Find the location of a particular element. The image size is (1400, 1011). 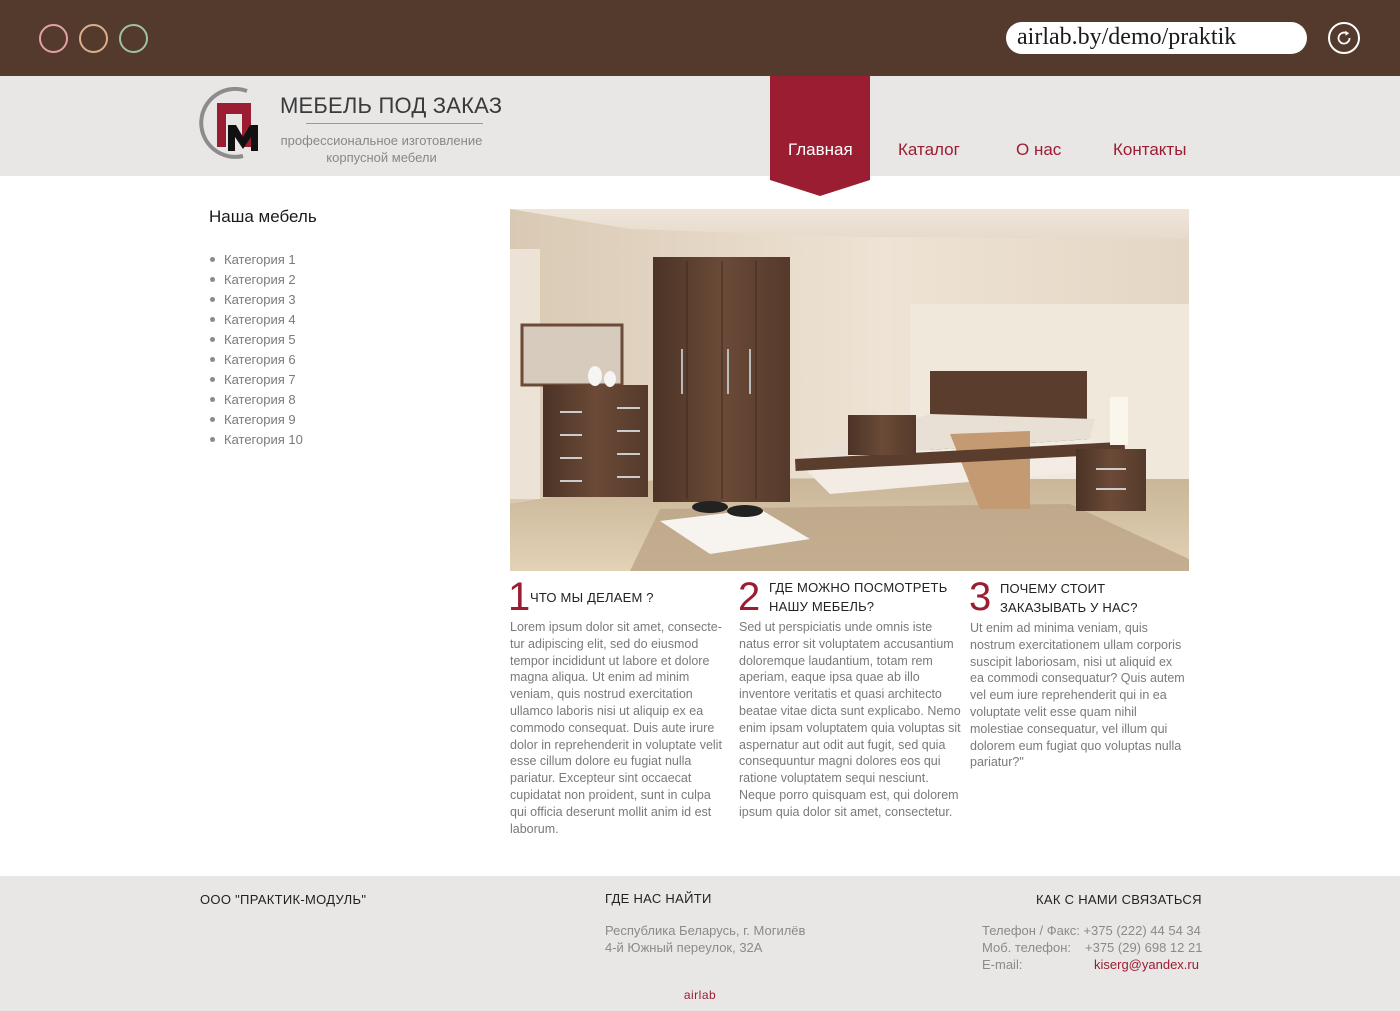

category-label: Категория 5 is located at coordinates (260, 339).